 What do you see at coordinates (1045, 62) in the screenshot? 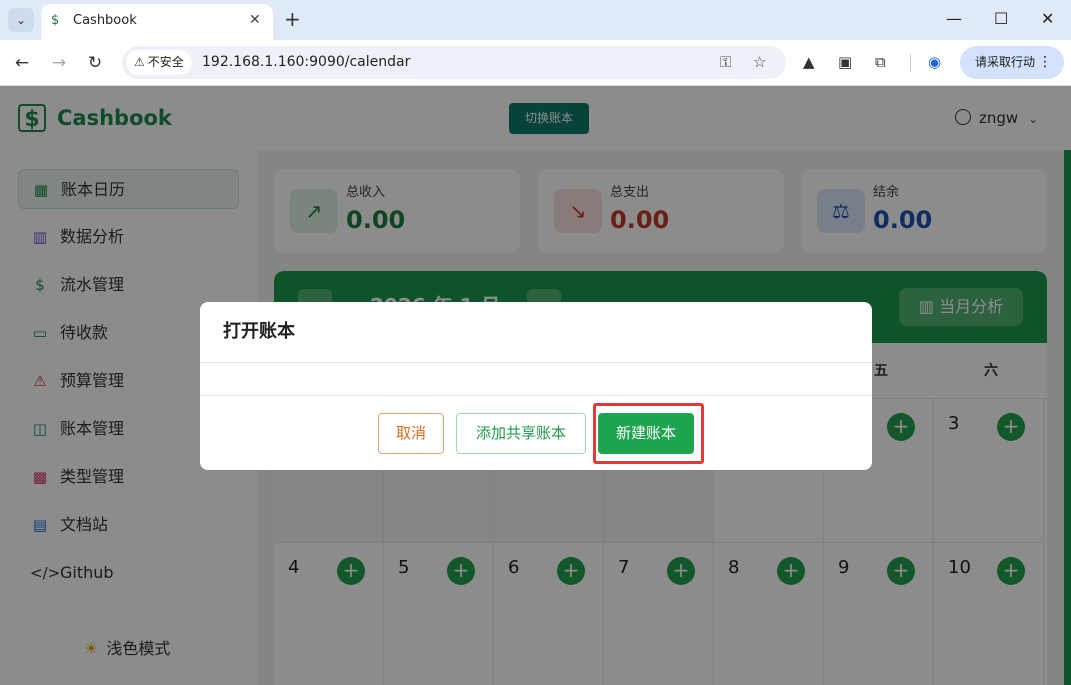
I see `more-menu-icon: ⋮` at bounding box center [1045, 62].